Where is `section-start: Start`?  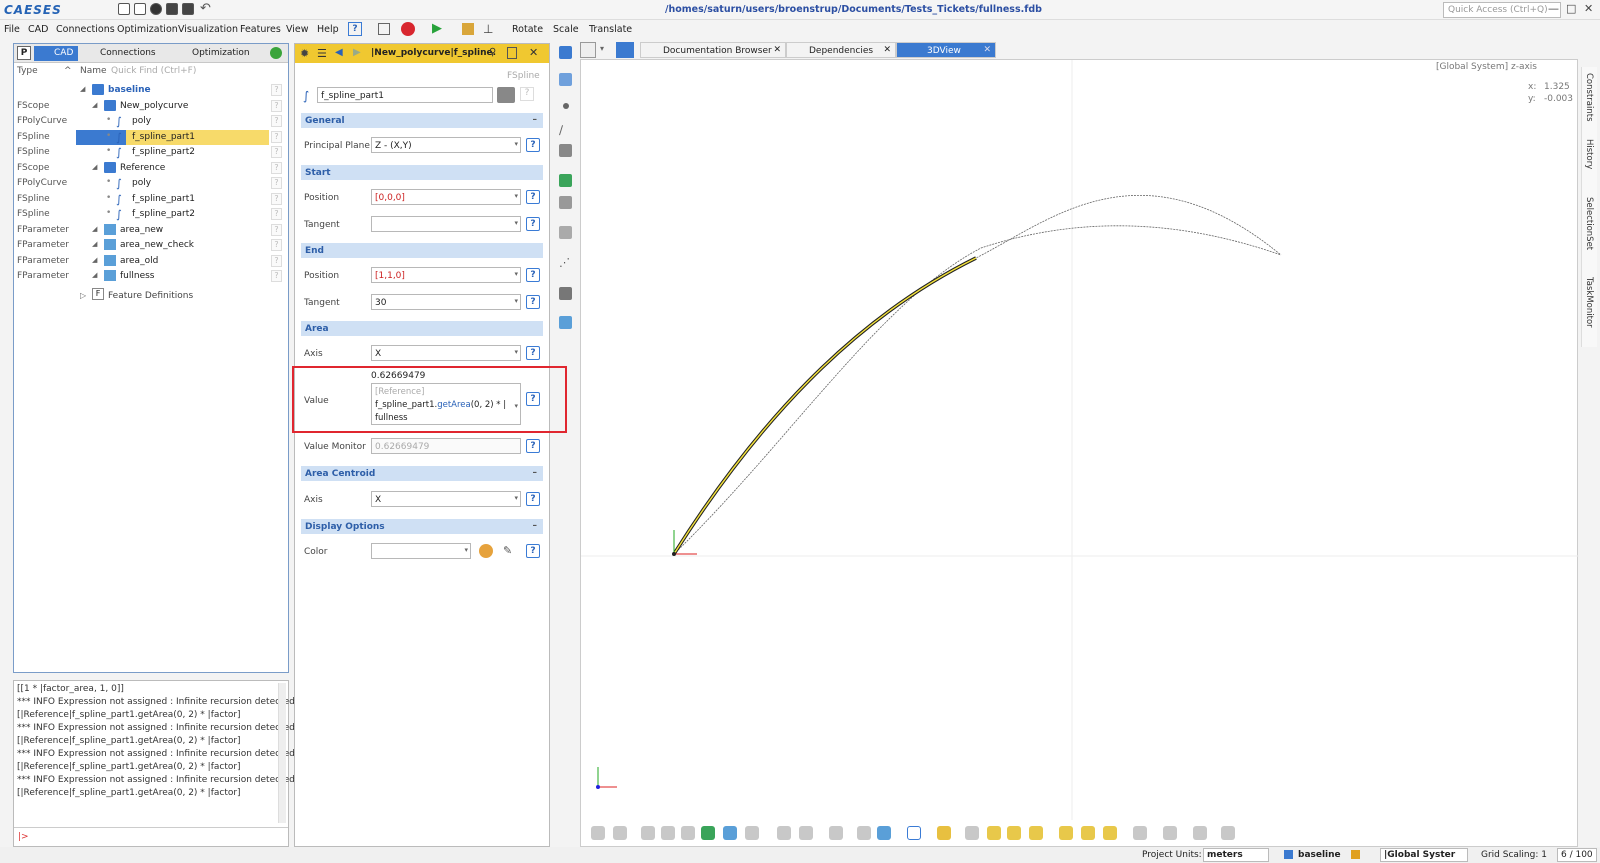 section-start: Start is located at coordinates (422, 172).